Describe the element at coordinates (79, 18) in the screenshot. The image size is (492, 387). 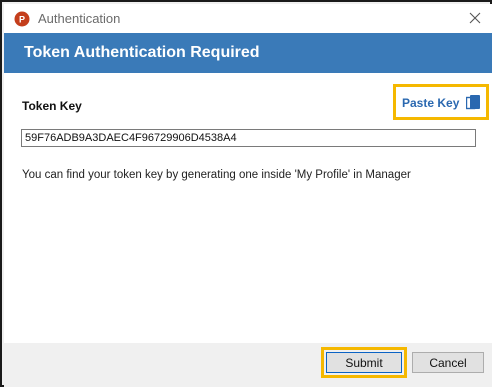
I see `window-title: Authentication` at that location.